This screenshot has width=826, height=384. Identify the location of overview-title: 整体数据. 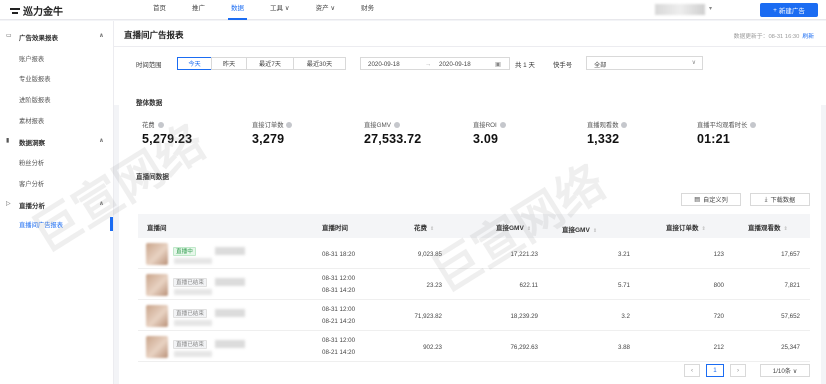
(149, 103).